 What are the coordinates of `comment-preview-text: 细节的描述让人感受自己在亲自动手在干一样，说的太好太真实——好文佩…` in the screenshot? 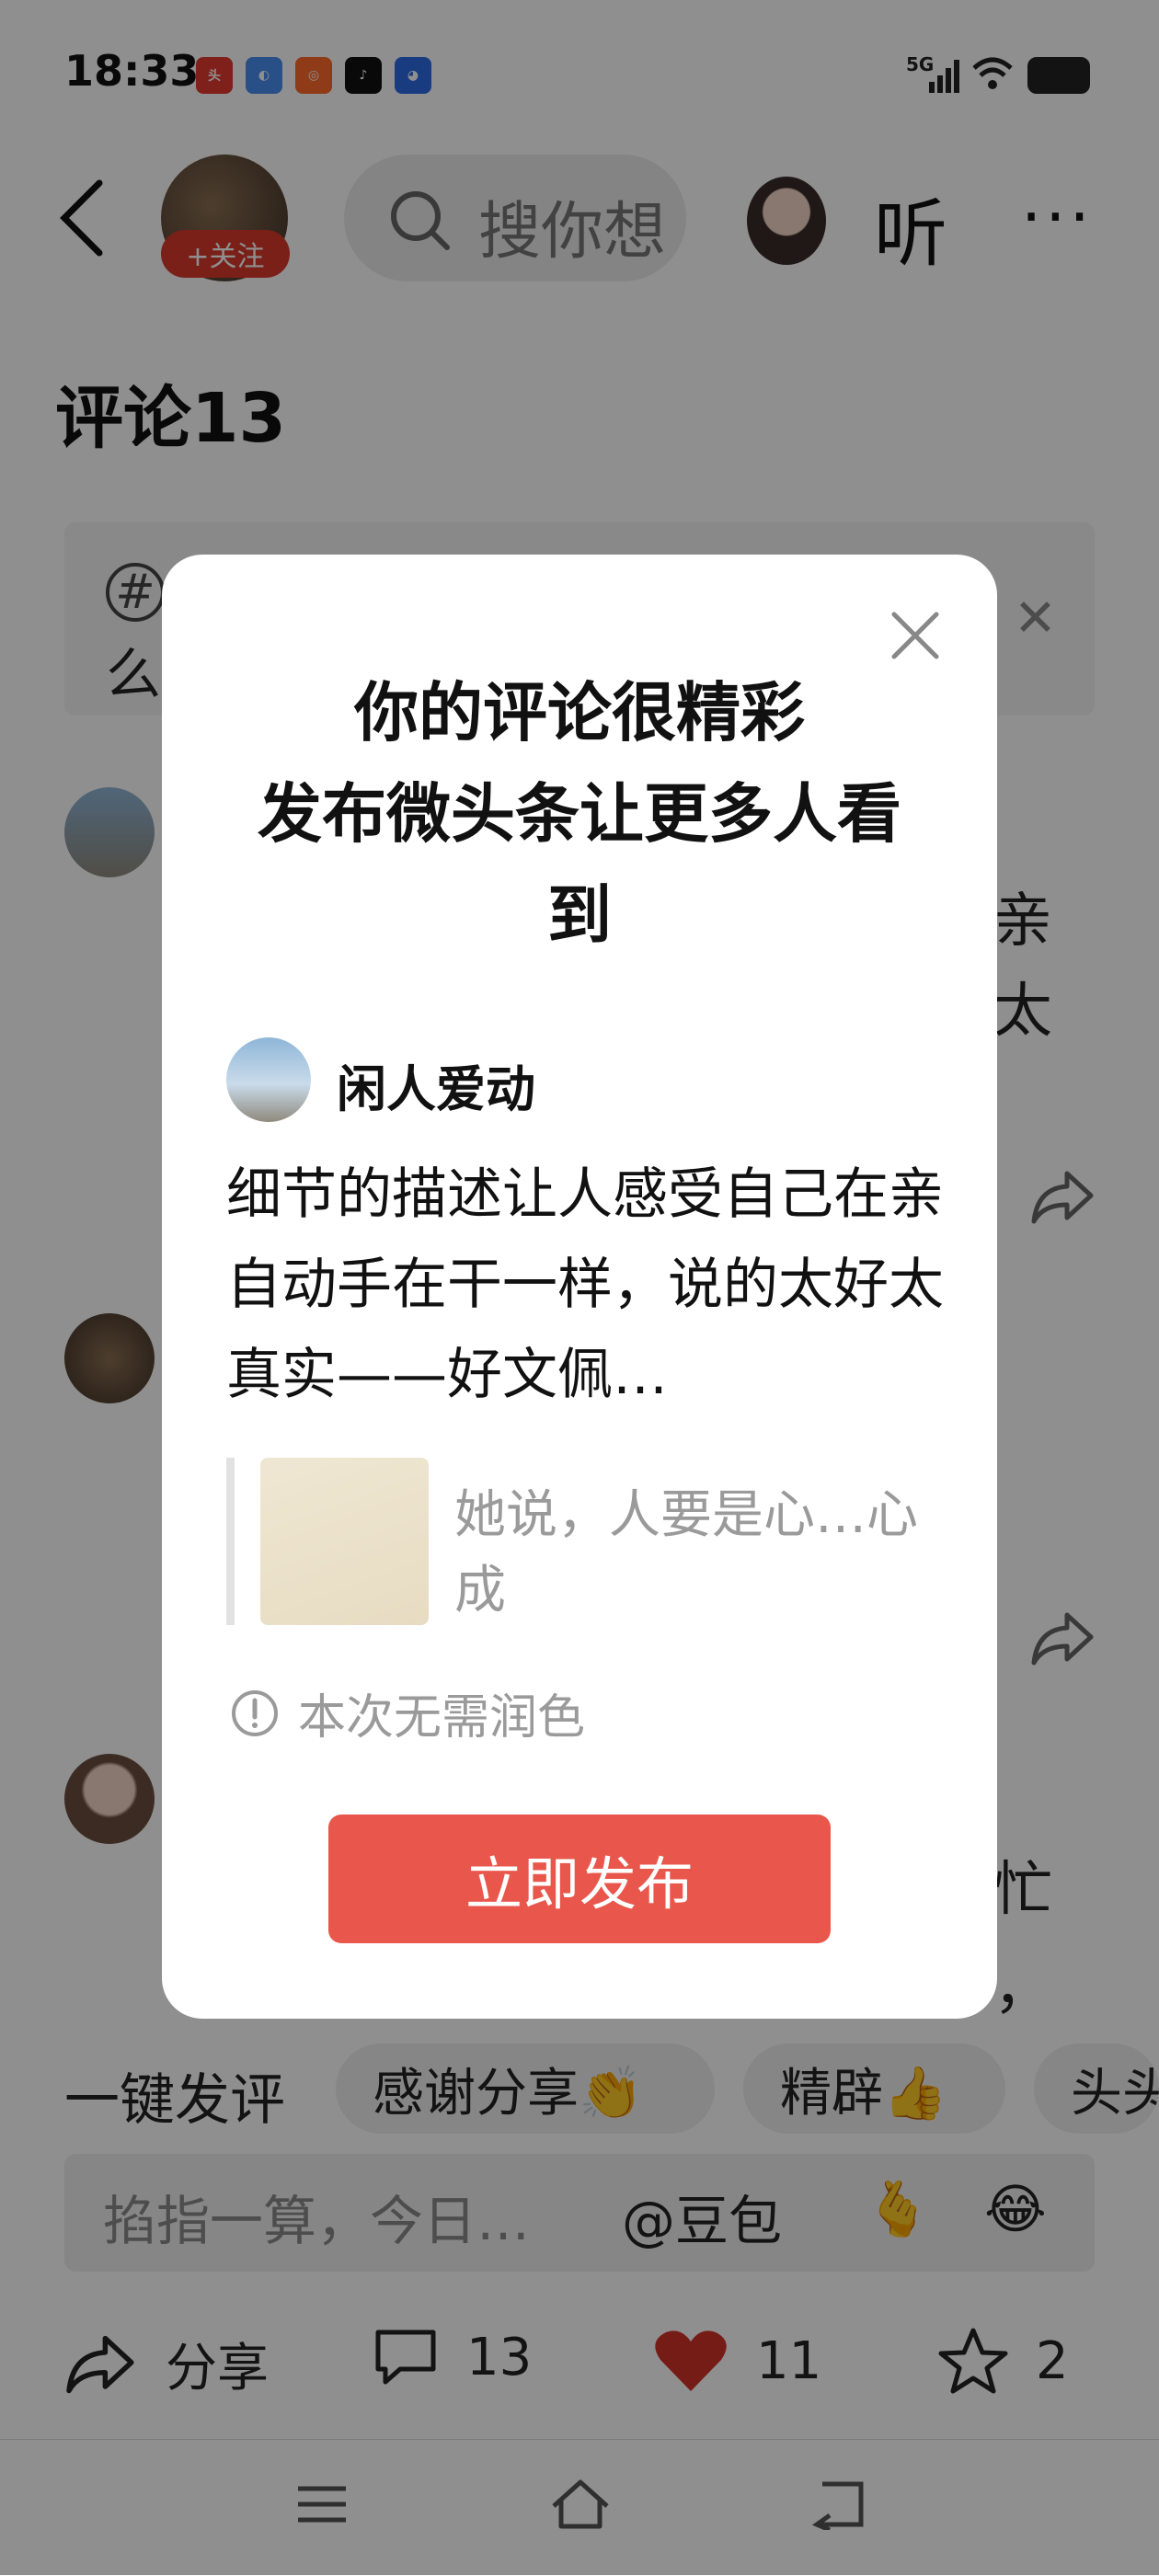 It's located at (585, 1285).